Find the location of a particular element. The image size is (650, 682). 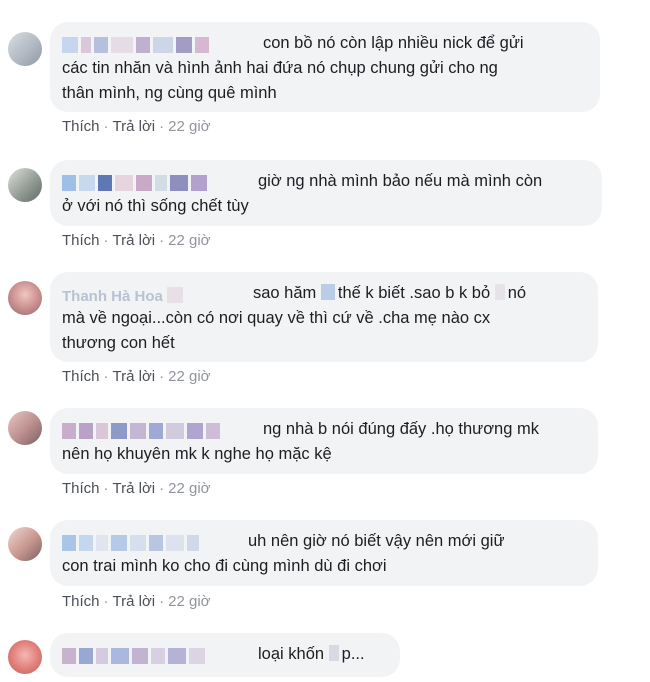

commenter-name-fragment: Thanh Hà Hoa is located at coordinates (112, 296).